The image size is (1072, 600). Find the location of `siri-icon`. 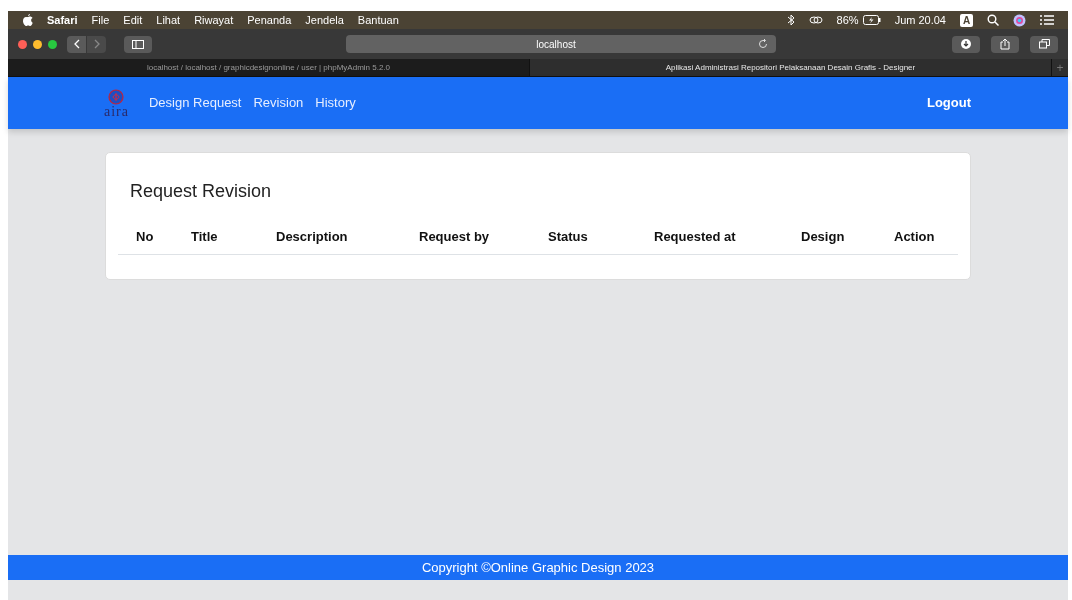

siri-icon is located at coordinates (1019, 20).